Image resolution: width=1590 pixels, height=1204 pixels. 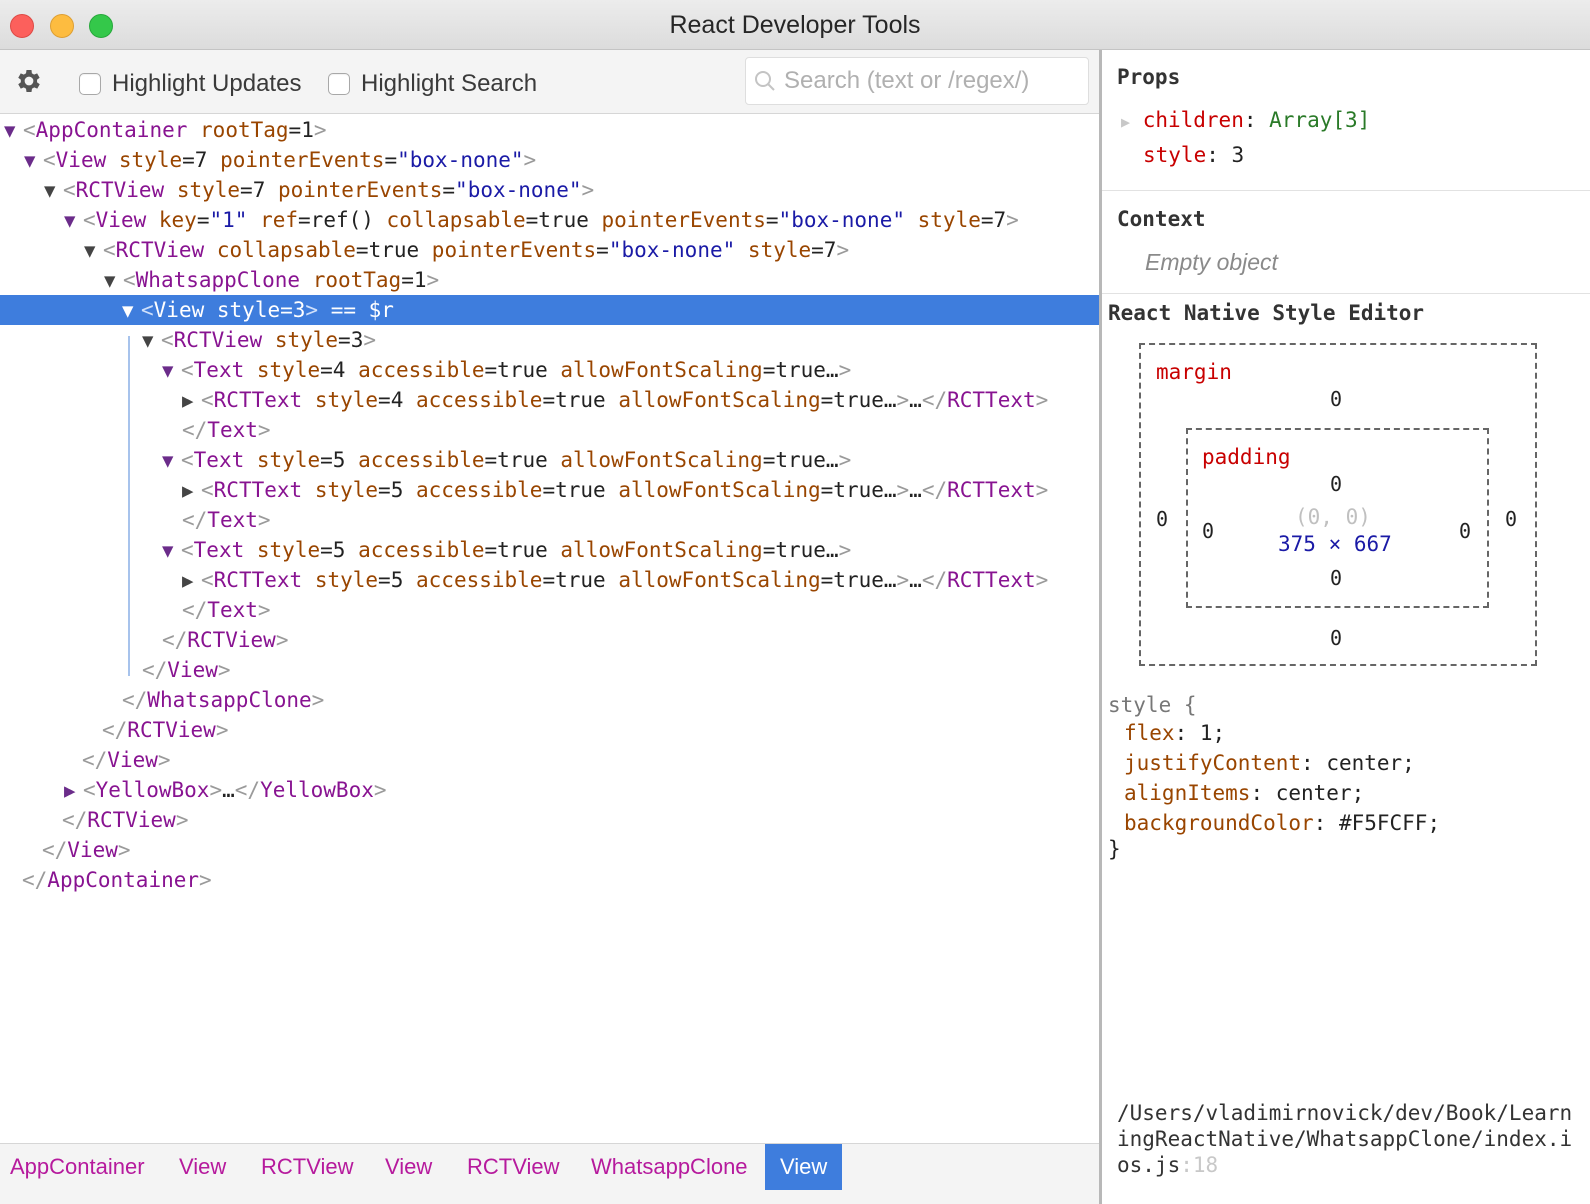 I want to click on dimensions-readout: 375 × 667, so click(x=1335, y=544).